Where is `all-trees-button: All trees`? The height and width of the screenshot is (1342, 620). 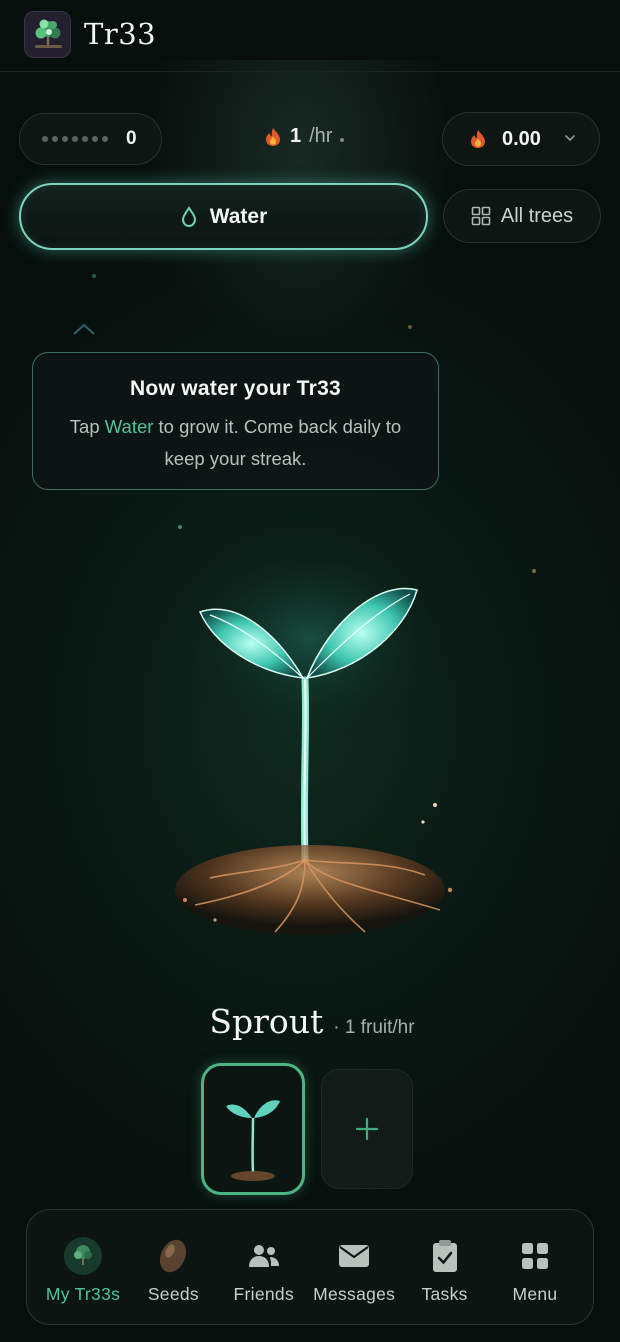
all-trees-button: All trees is located at coordinates (522, 216).